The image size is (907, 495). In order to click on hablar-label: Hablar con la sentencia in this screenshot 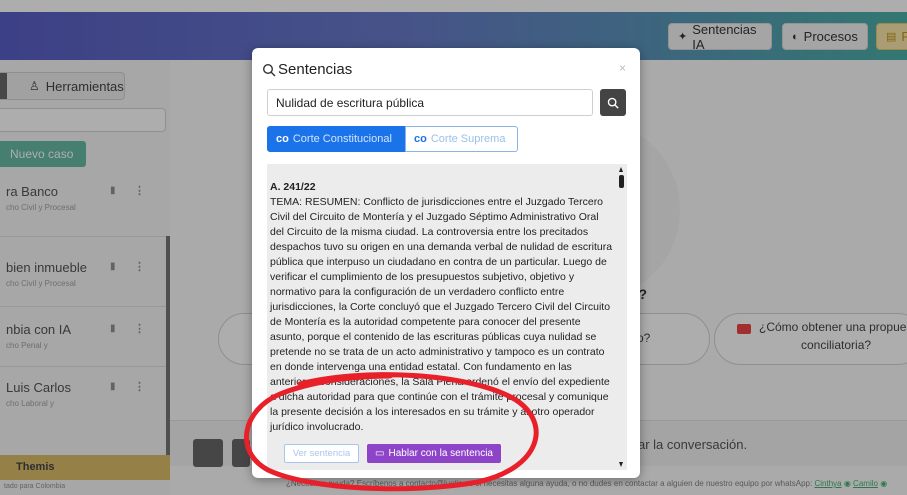, I will do `click(440, 453)`.